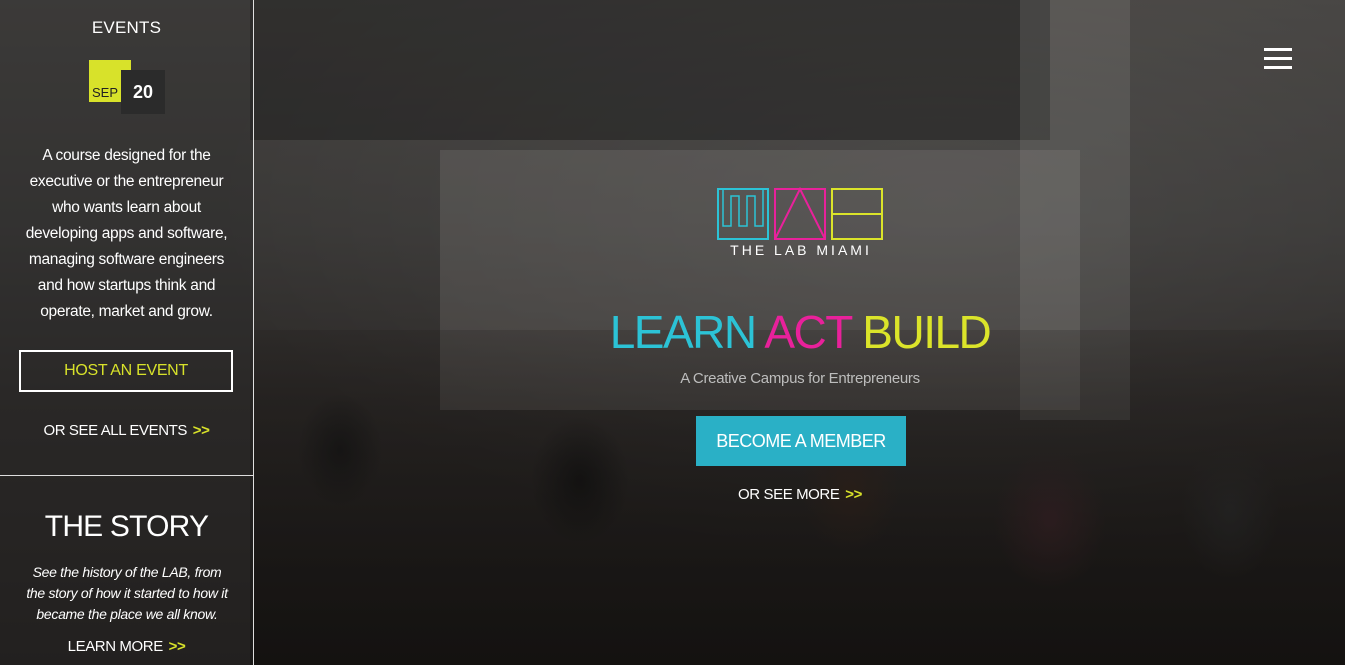 The width and height of the screenshot is (1345, 665). What do you see at coordinates (789, 494) in the screenshot?
I see `see-more-label: OR SEE MORE` at bounding box center [789, 494].